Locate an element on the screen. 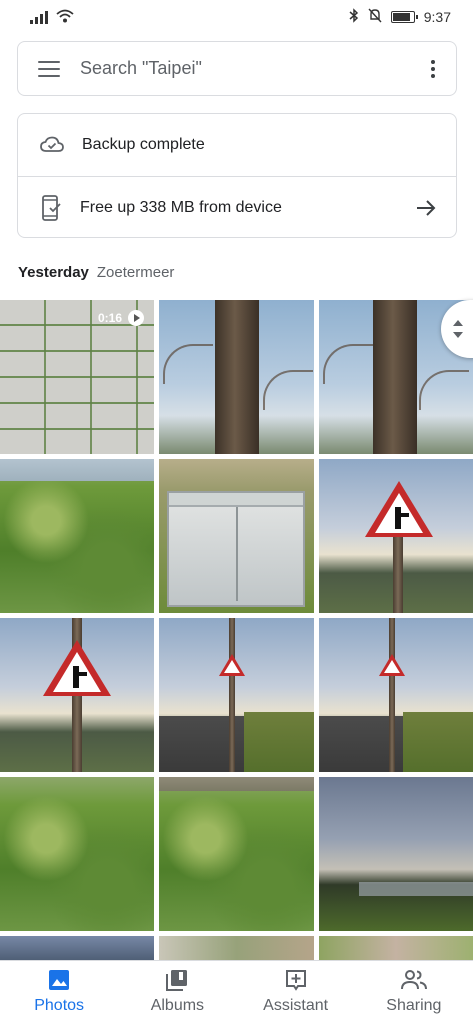  video-duration-badge: 0:16 is located at coordinates (121, 318).